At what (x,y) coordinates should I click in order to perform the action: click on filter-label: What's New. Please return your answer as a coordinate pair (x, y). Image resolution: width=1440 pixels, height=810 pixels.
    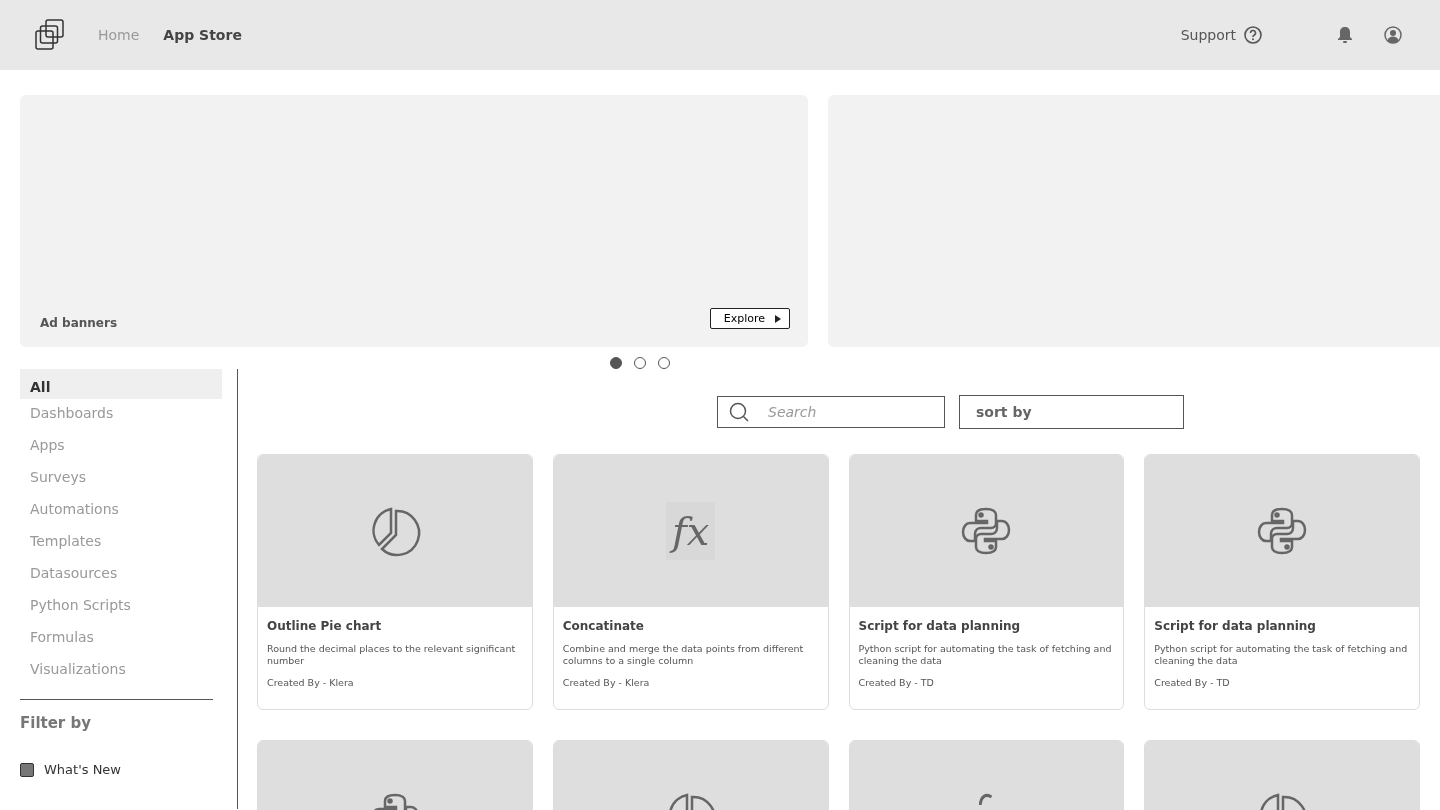
    Looking at the image, I should click on (82, 769).